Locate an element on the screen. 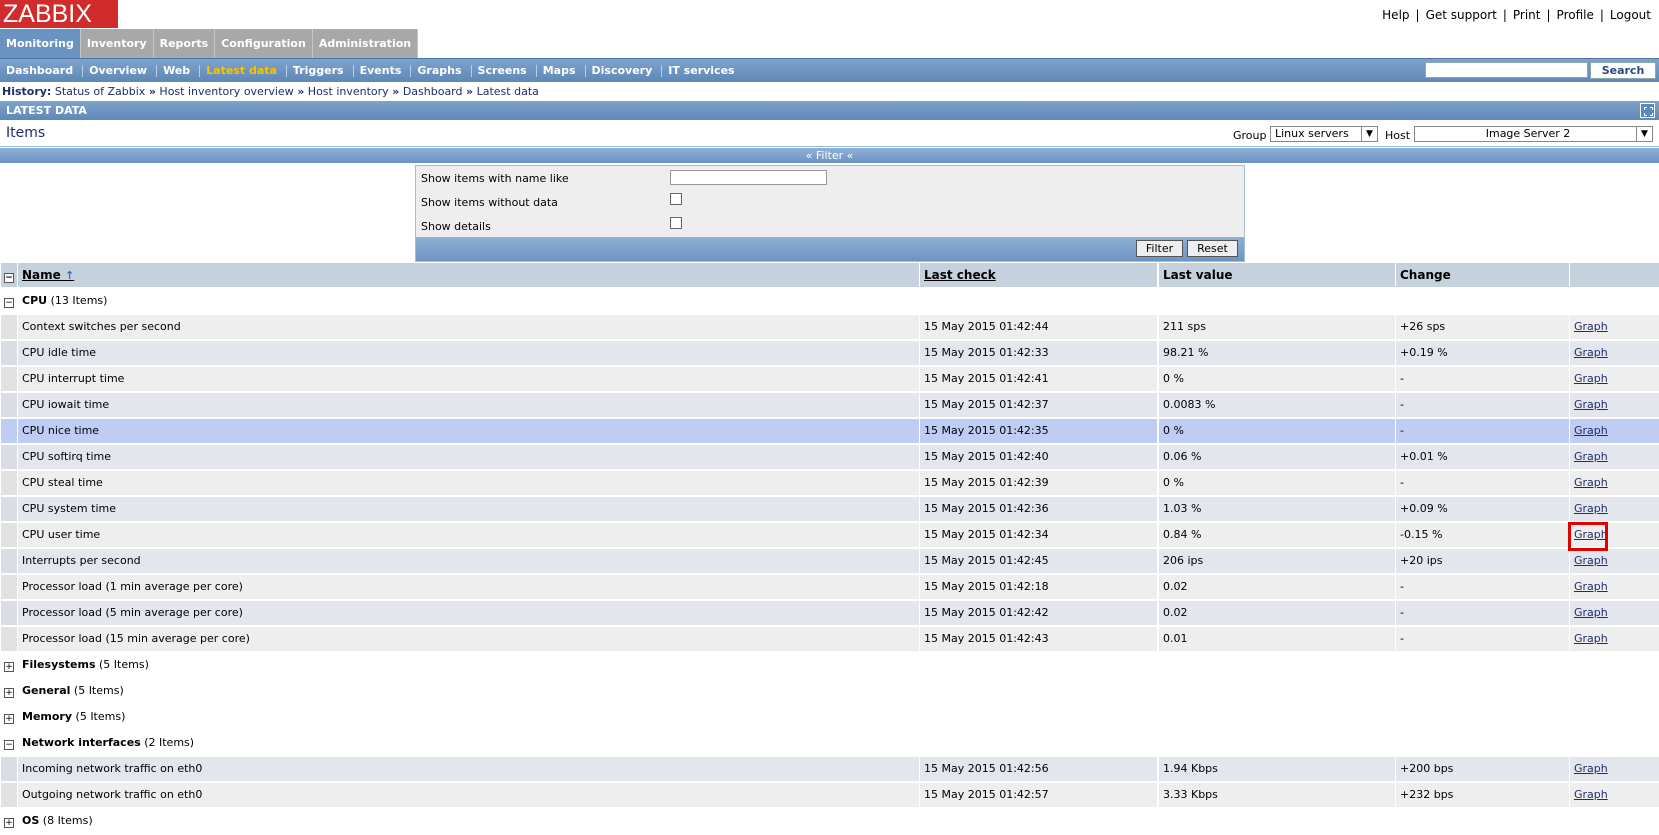  submenu-dashboard: Dashboard is located at coordinates (42, 70).